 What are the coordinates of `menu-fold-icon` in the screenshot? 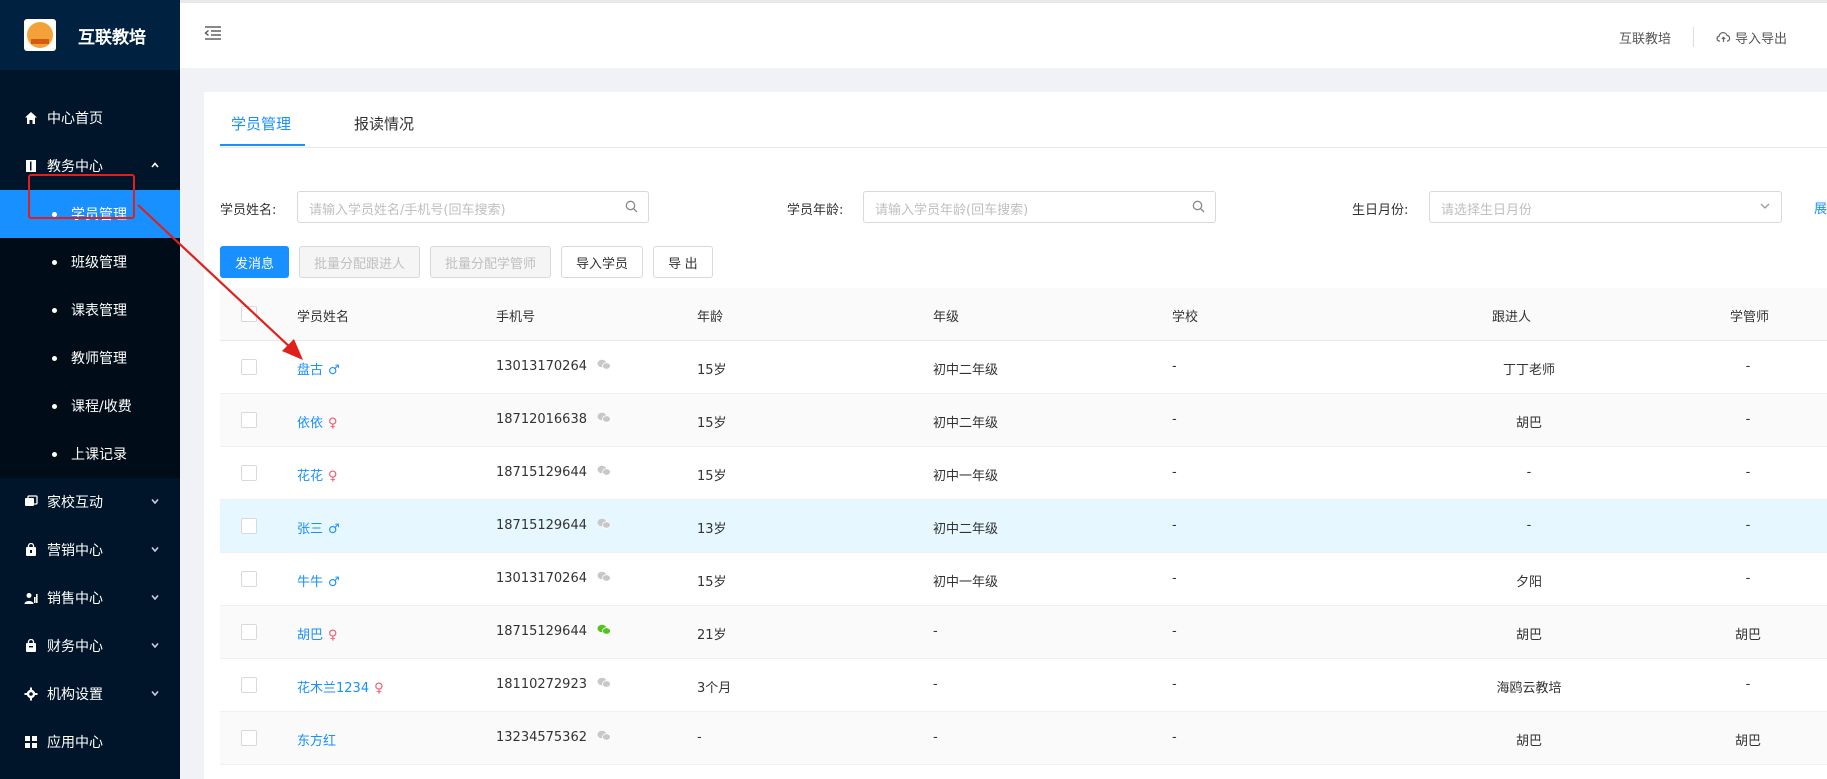 It's located at (213, 33).